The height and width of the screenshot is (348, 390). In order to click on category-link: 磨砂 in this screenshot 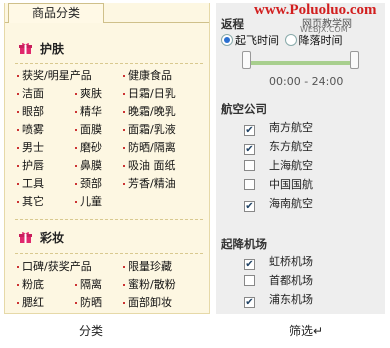, I will do `click(88, 147)`.